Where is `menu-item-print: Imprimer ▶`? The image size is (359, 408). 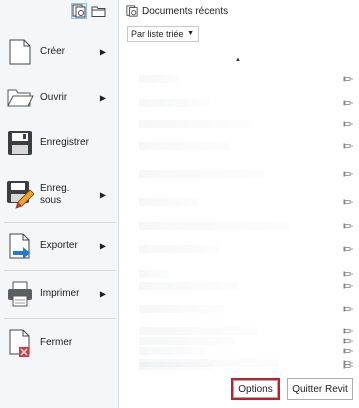 menu-item-print: Imprimer ▶ is located at coordinates (59, 294).